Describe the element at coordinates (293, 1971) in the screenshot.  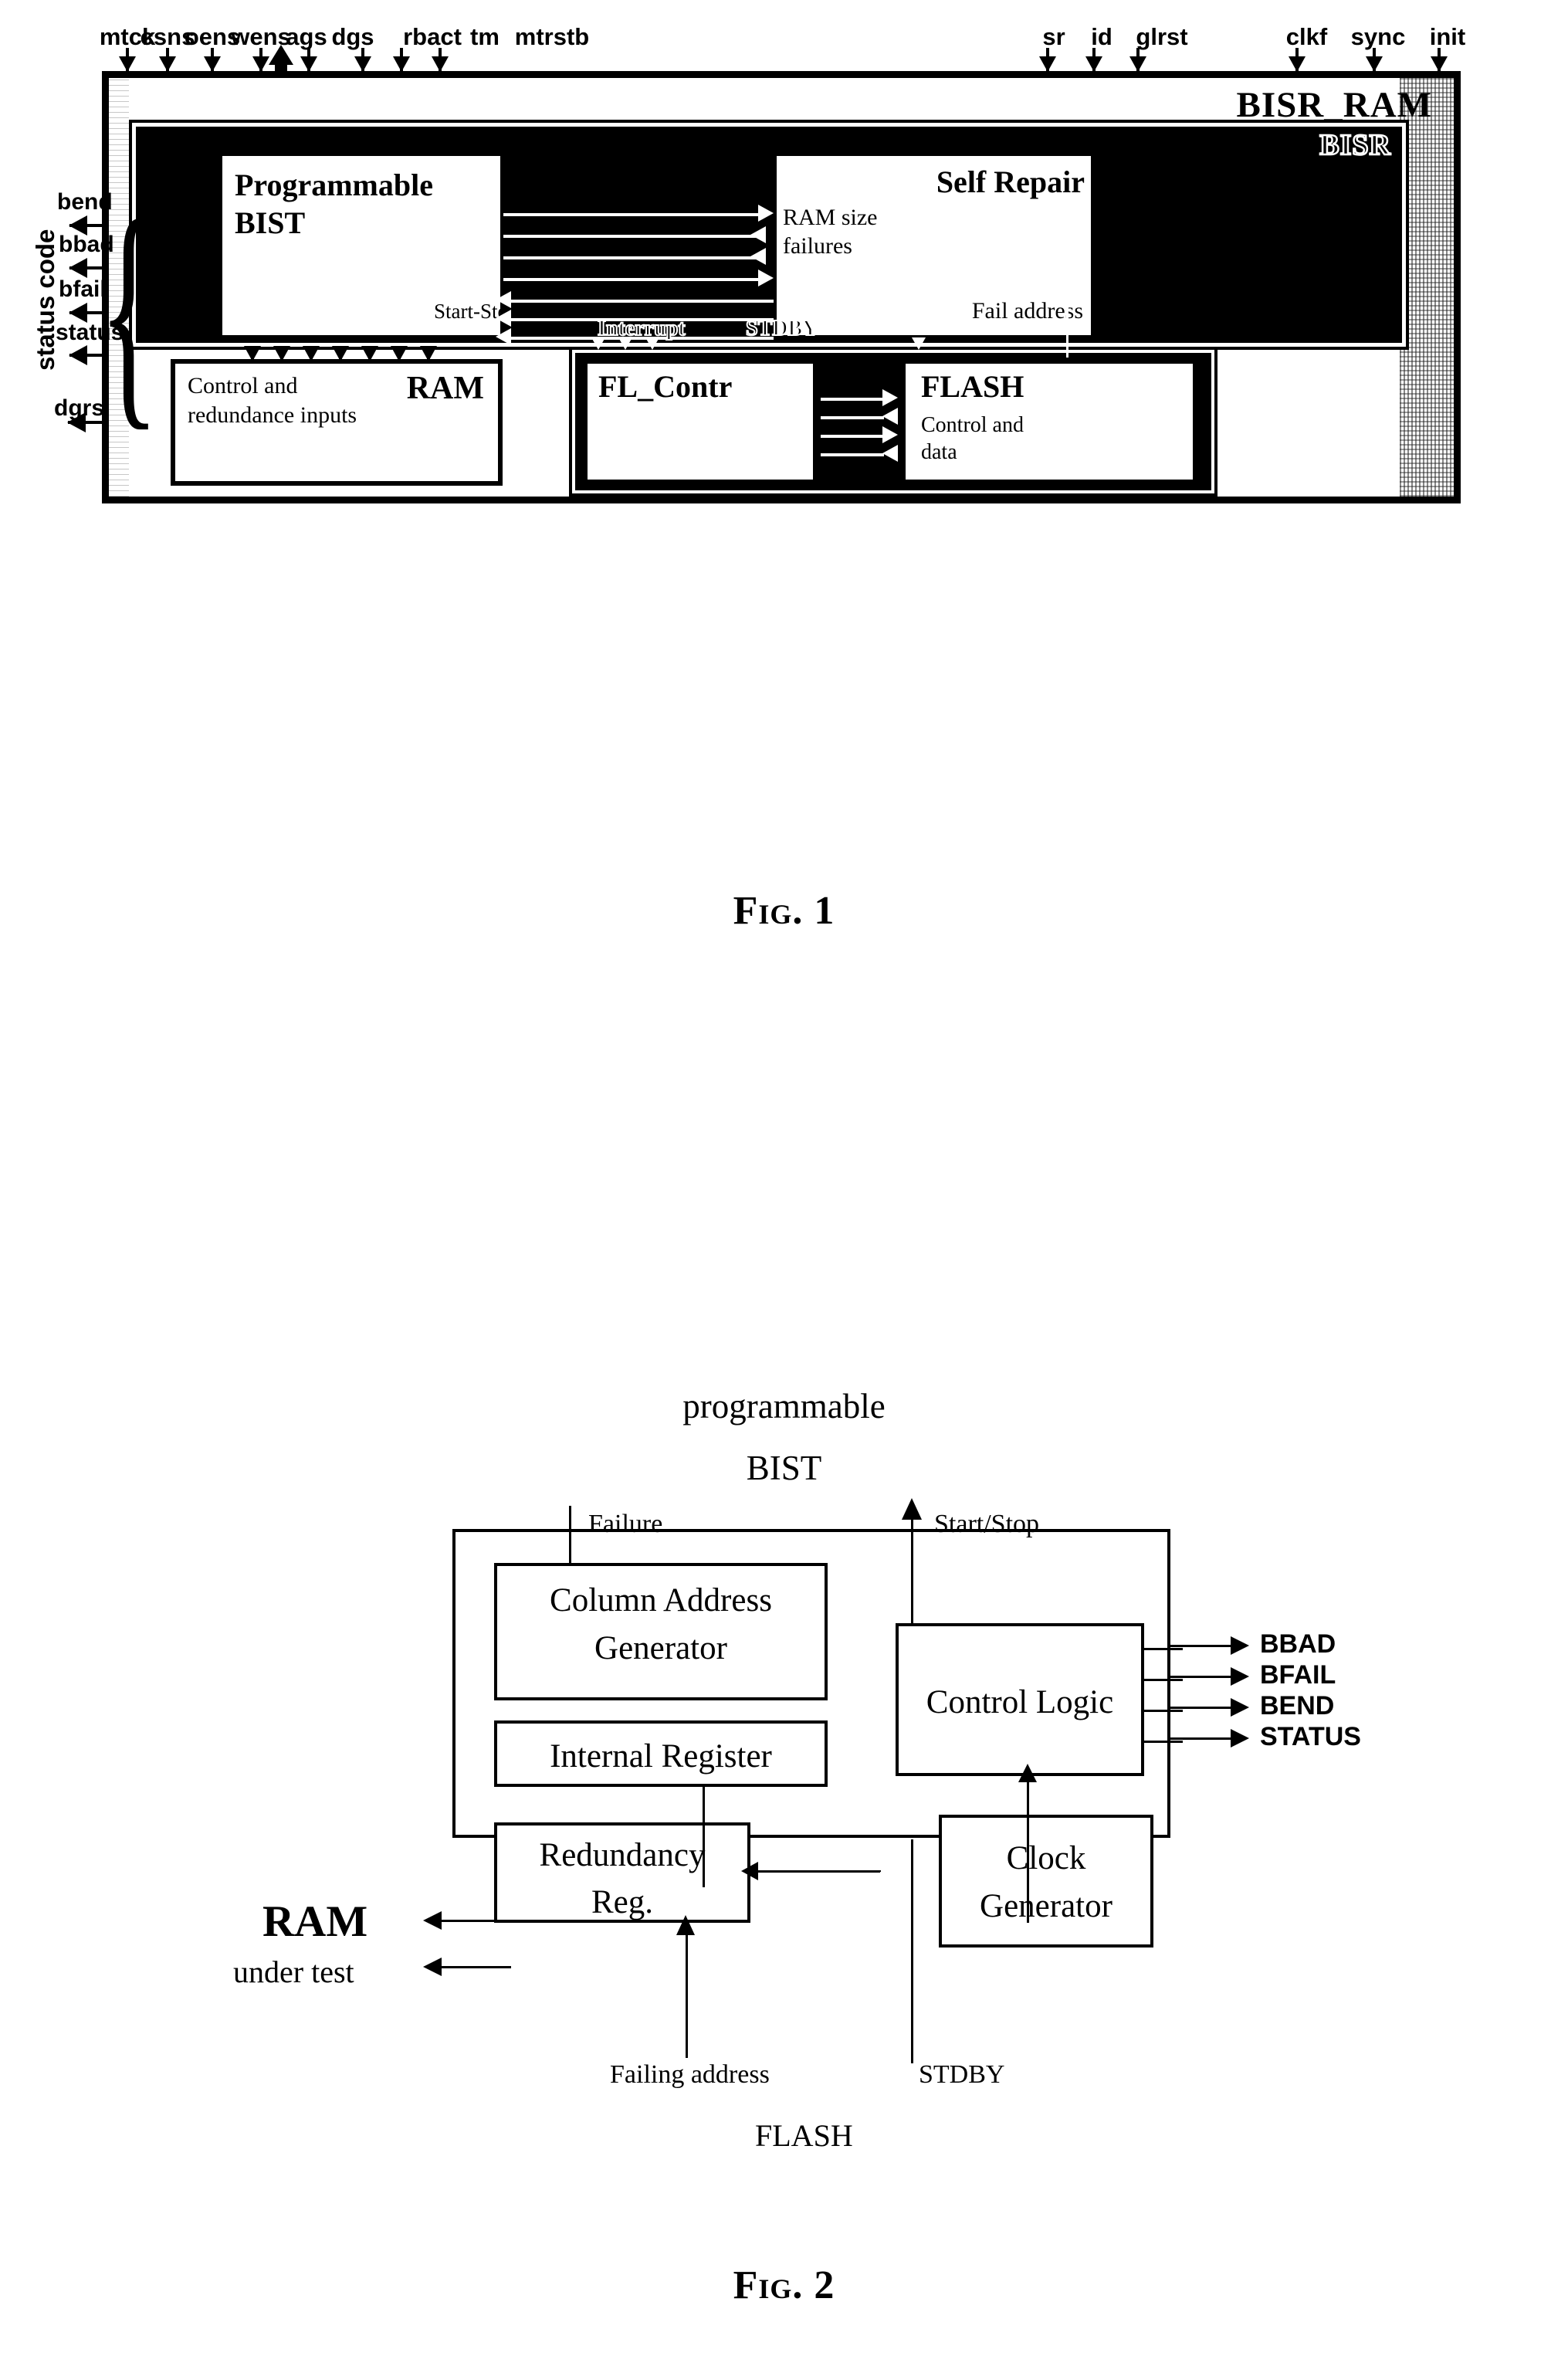
I see `ram-under-test-line2: under test` at that location.